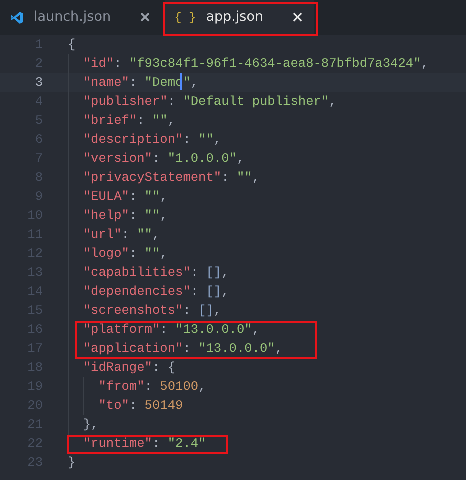 Image resolution: width=466 pixels, height=480 pixels. What do you see at coordinates (152, 139) in the screenshot?
I see `code-text: "description": "",` at bounding box center [152, 139].